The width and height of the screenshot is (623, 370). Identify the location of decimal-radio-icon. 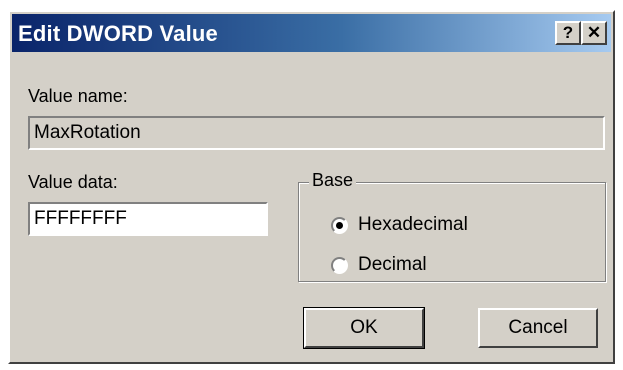
(339, 265).